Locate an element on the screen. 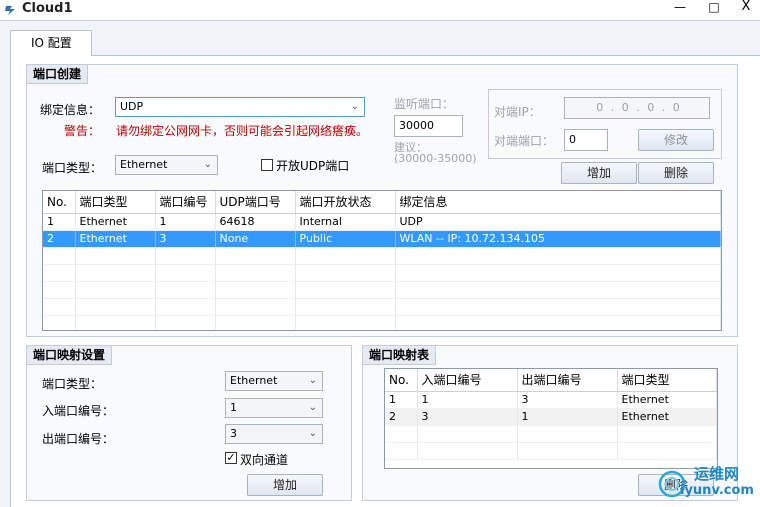  column-header: 端口编号 is located at coordinates (185, 202).